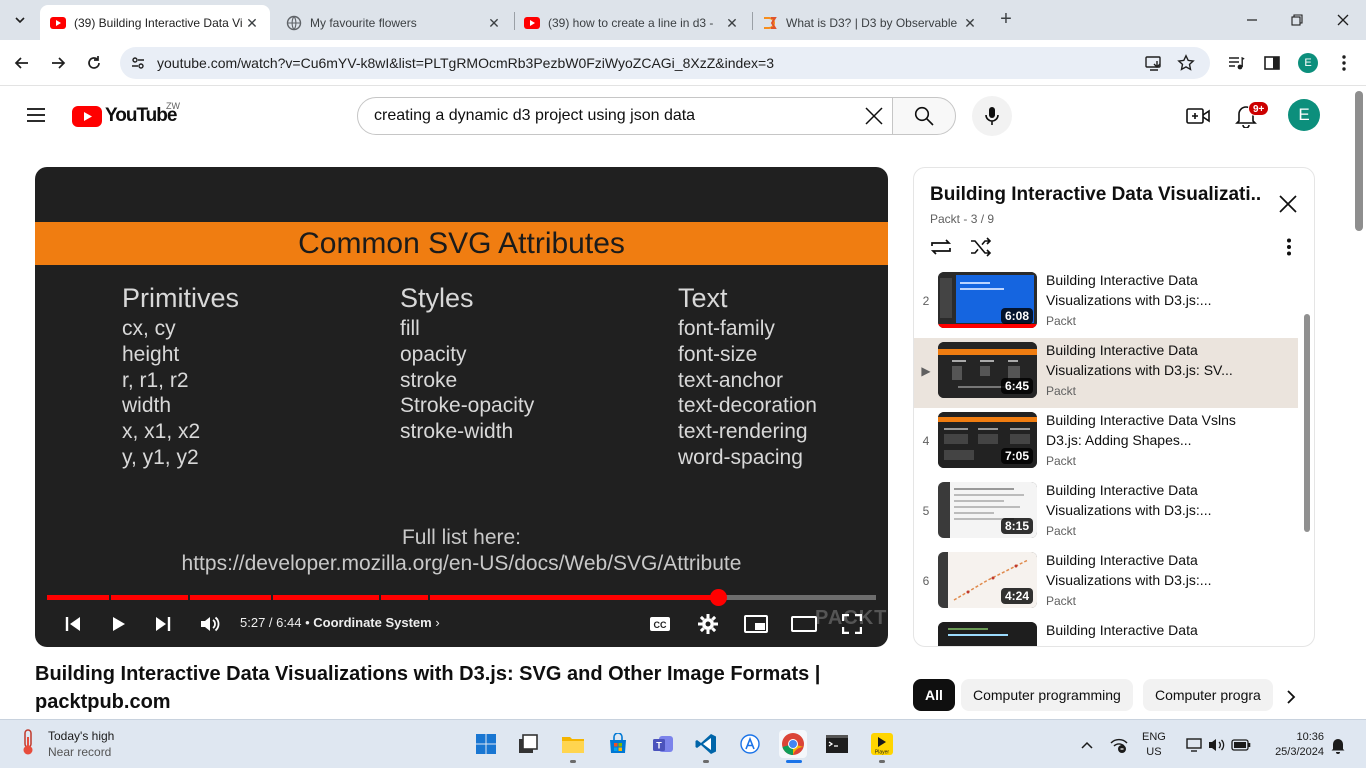  Describe the element at coordinates (66, 744) in the screenshot. I see `weather-widget: Today's high Near record` at that location.